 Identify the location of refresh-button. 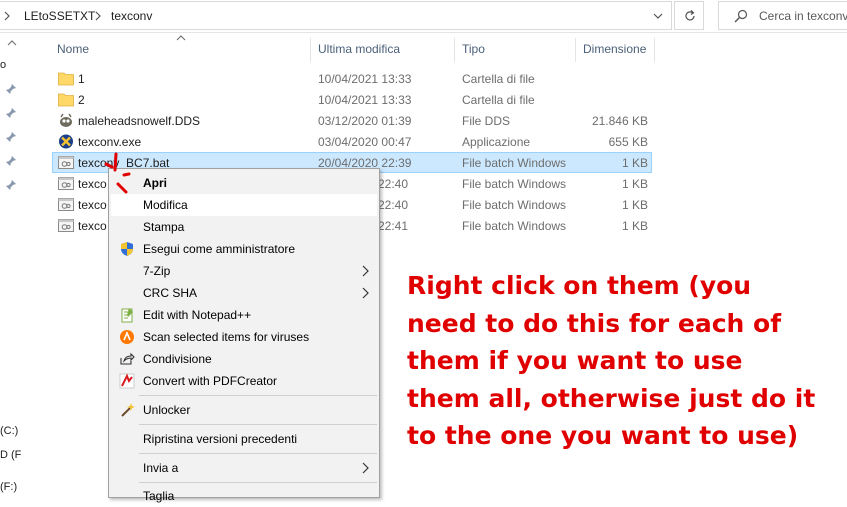
(689, 15).